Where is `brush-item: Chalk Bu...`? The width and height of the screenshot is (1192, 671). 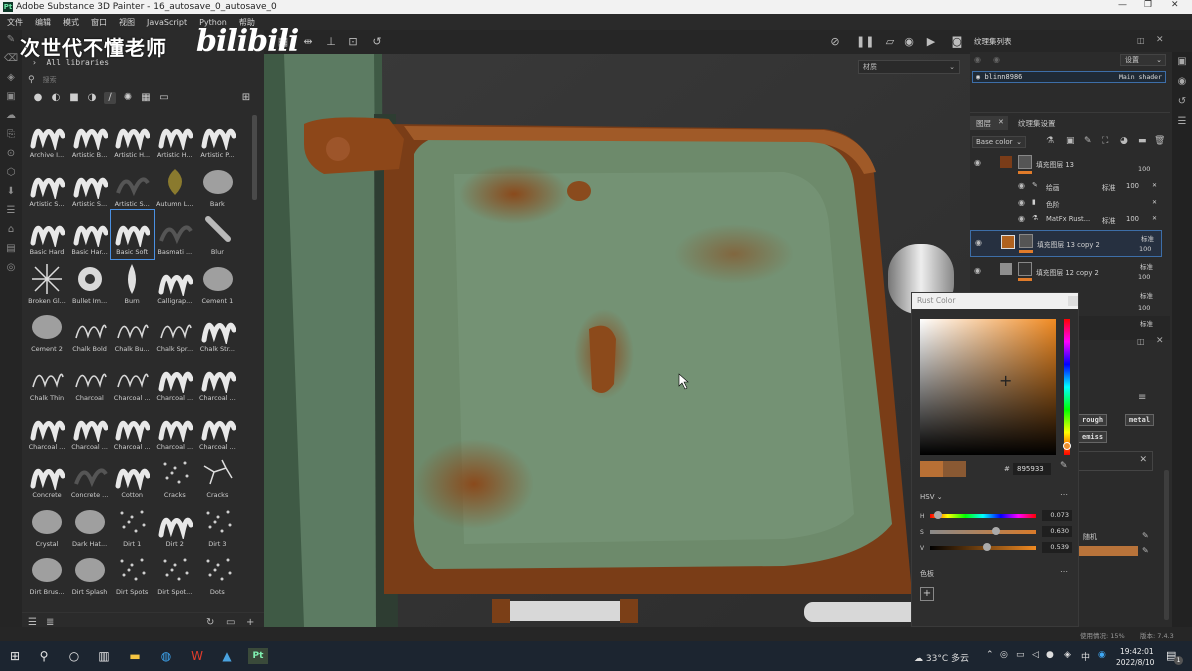
brush-item: Chalk Bu... is located at coordinates (132, 331).